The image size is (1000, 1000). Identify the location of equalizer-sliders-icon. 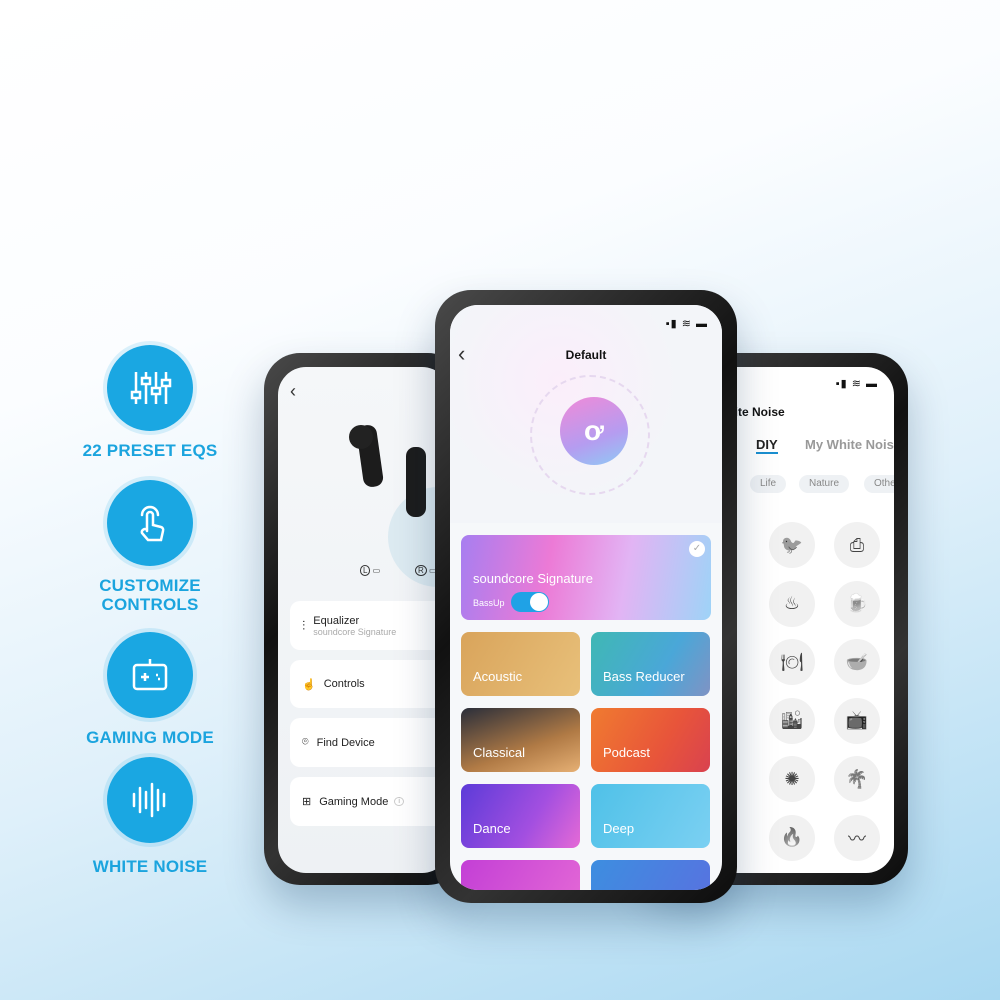
(150, 388).